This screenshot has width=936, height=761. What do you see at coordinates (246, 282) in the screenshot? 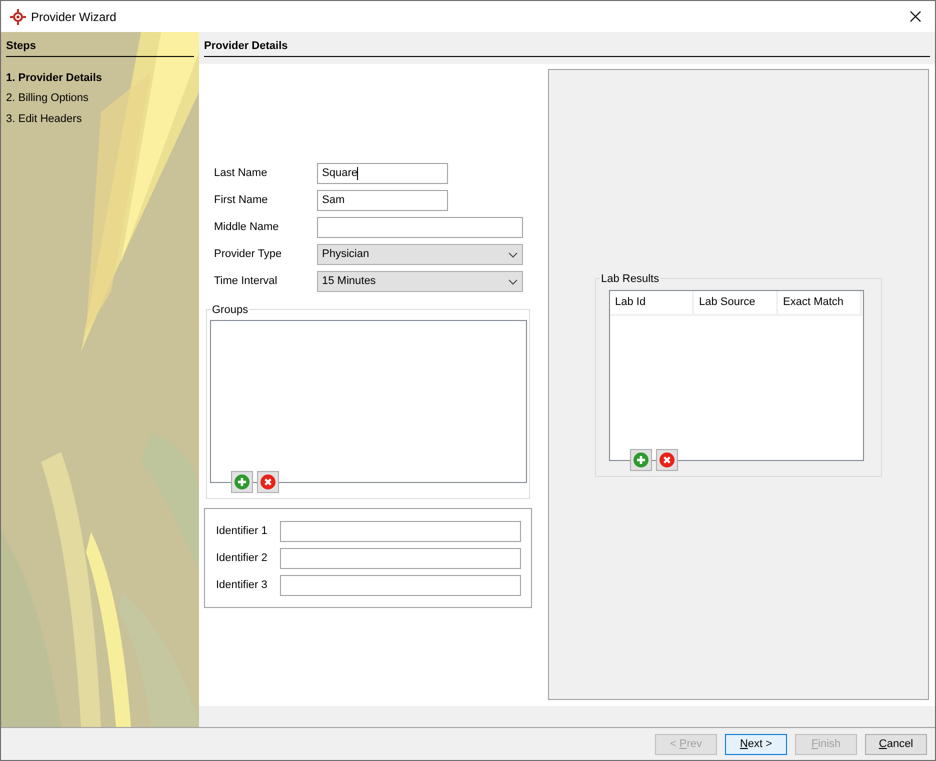
I see `field-label: Time Interval` at bounding box center [246, 282].